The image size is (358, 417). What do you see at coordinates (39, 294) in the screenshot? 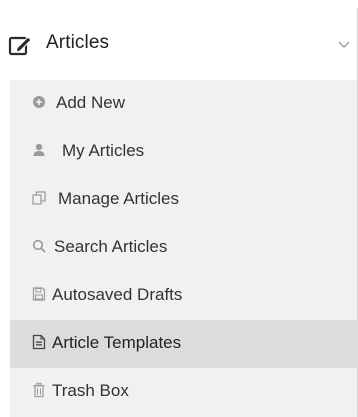
I see `save-icon` at bounding box center [39, 294].